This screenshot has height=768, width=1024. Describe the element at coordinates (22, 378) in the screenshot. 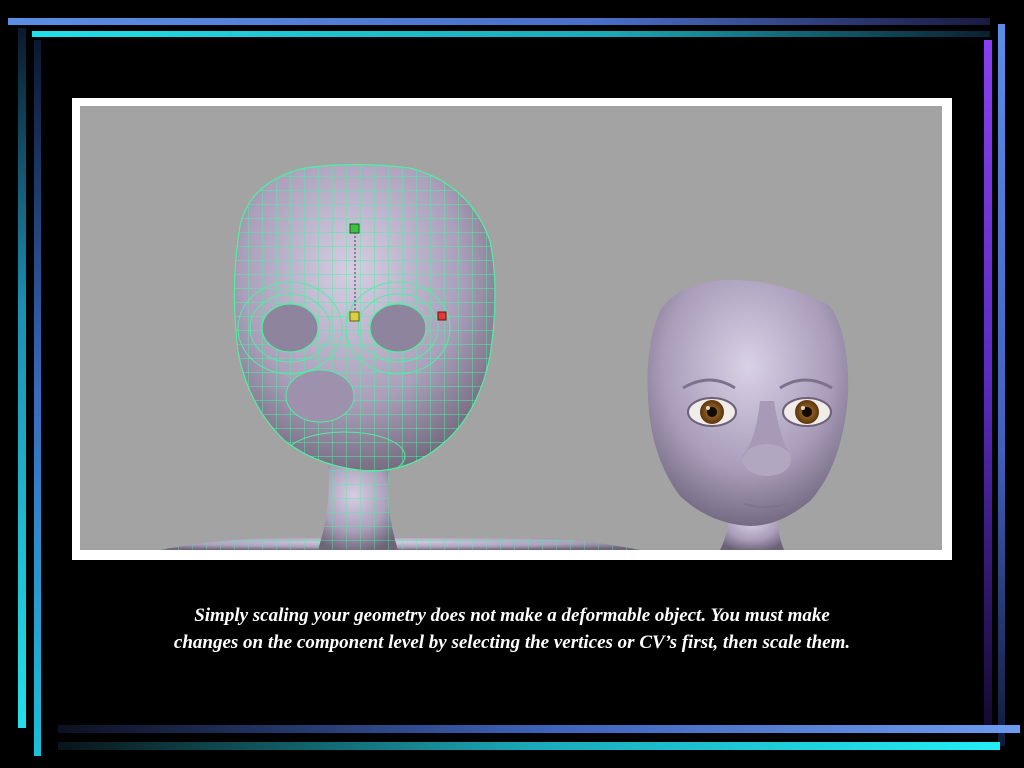

I see `decorative-bar-left` at that location.